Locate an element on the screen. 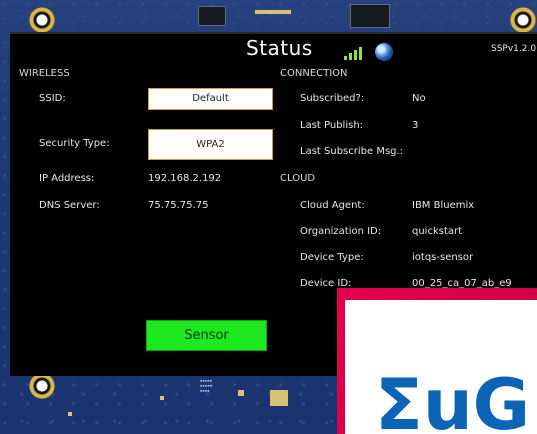 The width and height of the screenshot is (537, 434). security-type-field: WPA2 is located at coordinates (210, 144).